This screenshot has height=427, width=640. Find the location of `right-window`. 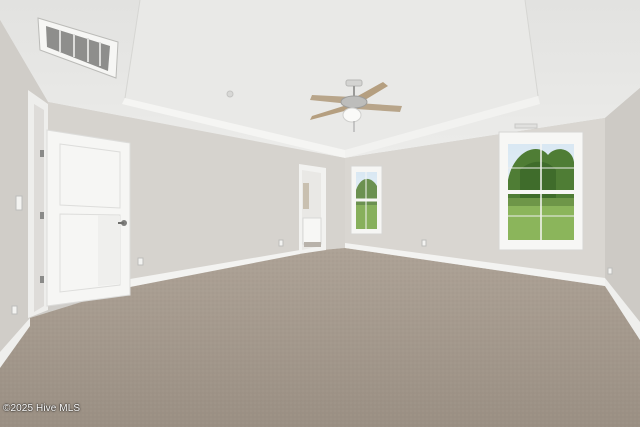

right-window is located at coordinates (541, 191).